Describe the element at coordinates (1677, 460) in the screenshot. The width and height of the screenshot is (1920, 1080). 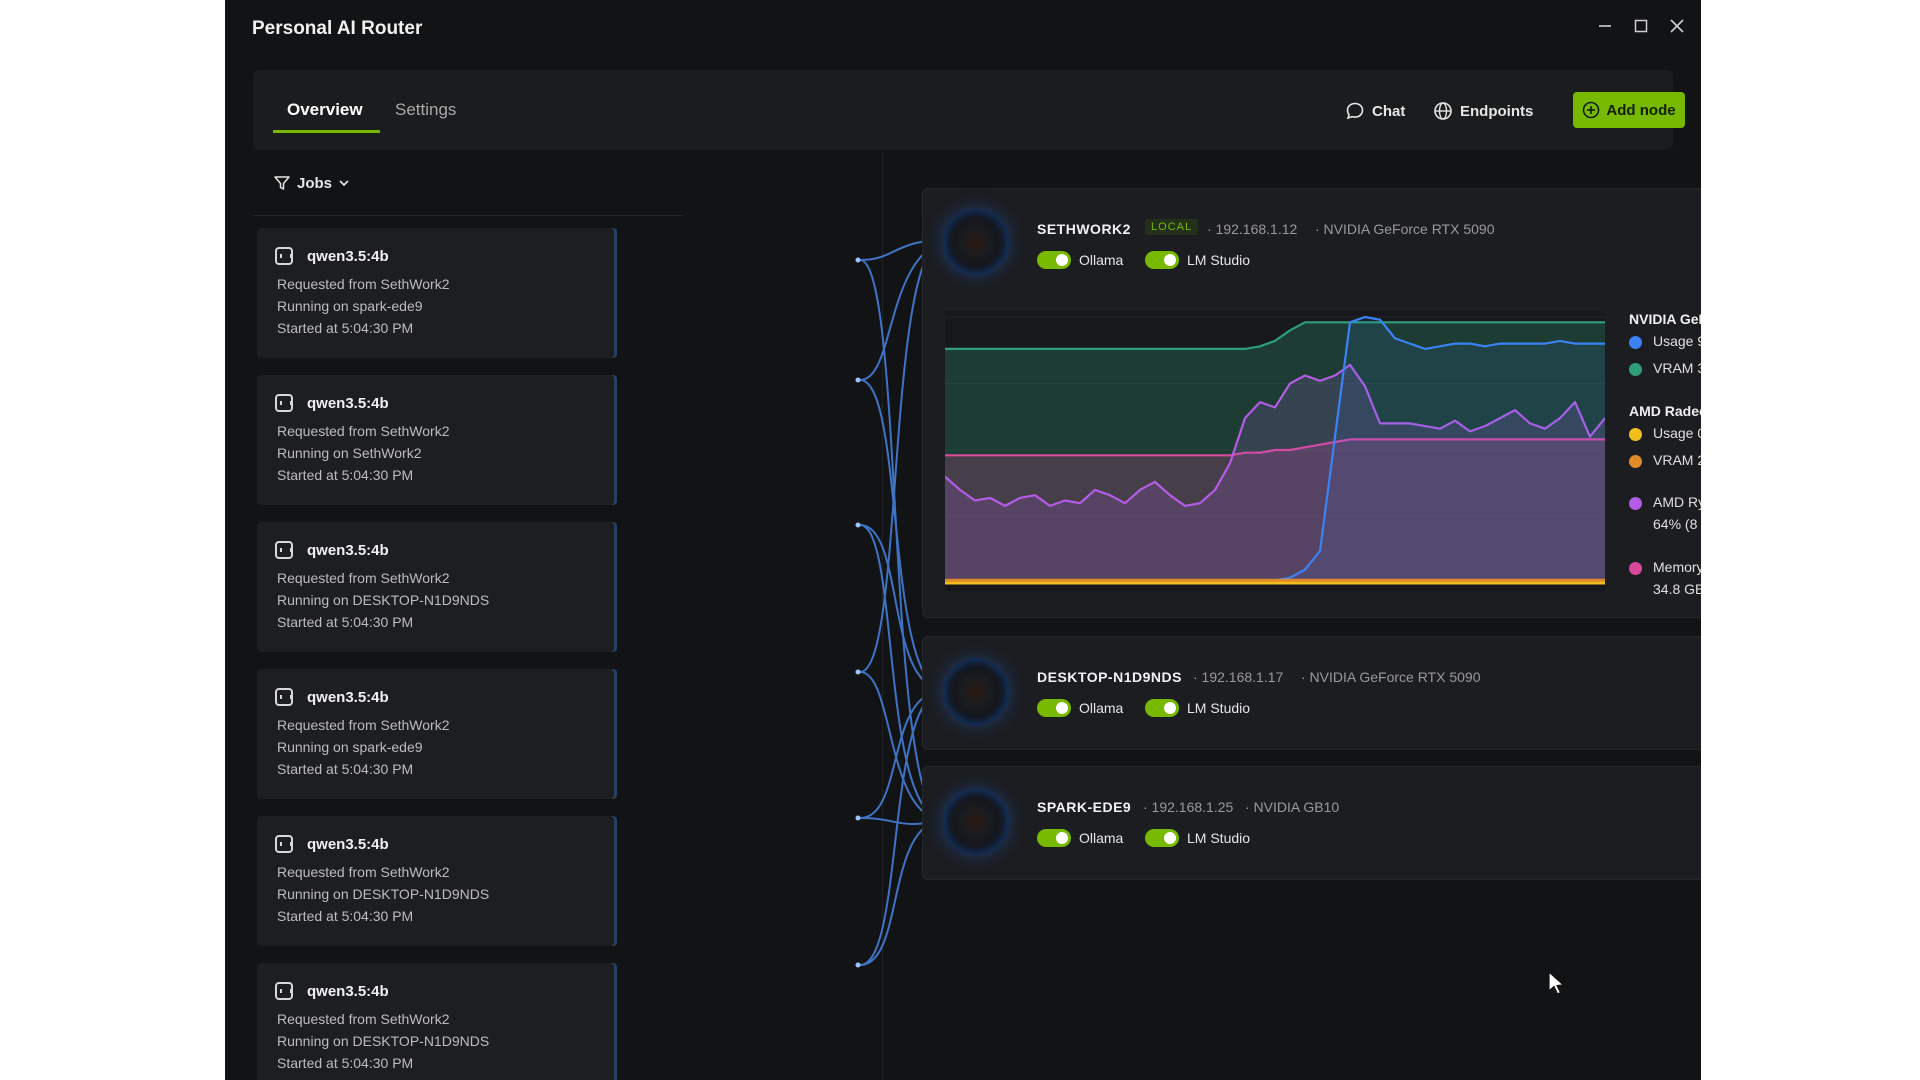
I see `legend-gpu2-vram-text: VRAM 21.2 MB / 2 GB` at that location.